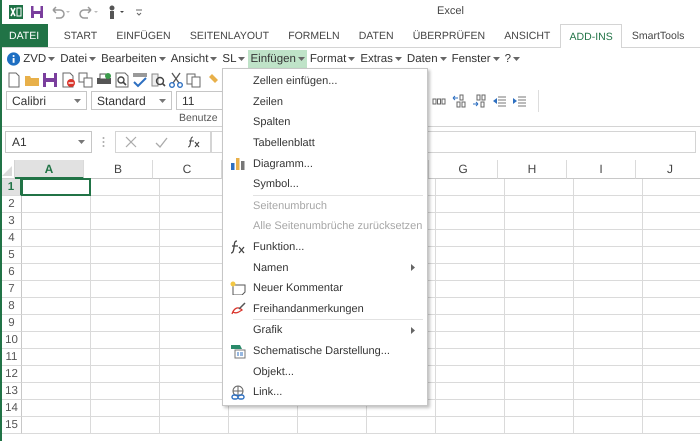 The image size is (700, 441). I want to click on menu-bar-item: Daten, so click(426, 59).